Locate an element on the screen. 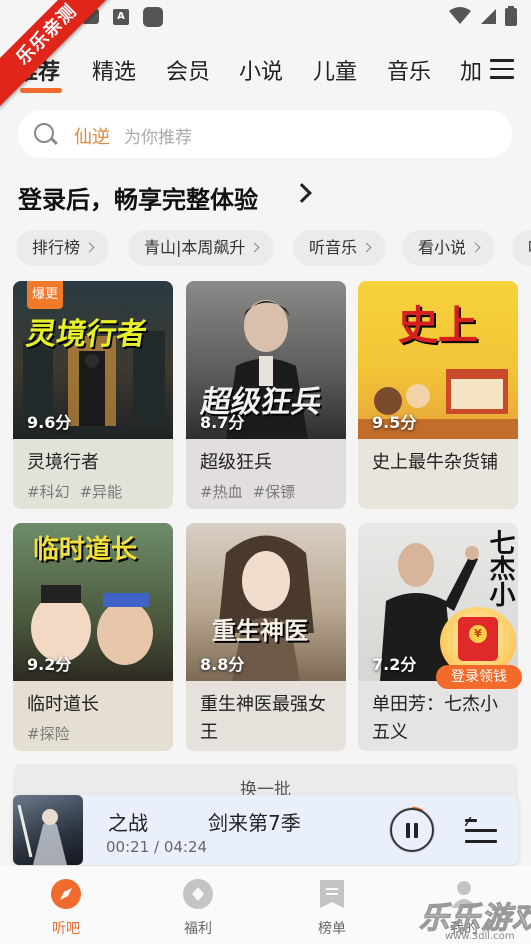 The height and width of the screenshot is (944, 531). chip-label: 排行榜 is located at coordinates (56, 247).